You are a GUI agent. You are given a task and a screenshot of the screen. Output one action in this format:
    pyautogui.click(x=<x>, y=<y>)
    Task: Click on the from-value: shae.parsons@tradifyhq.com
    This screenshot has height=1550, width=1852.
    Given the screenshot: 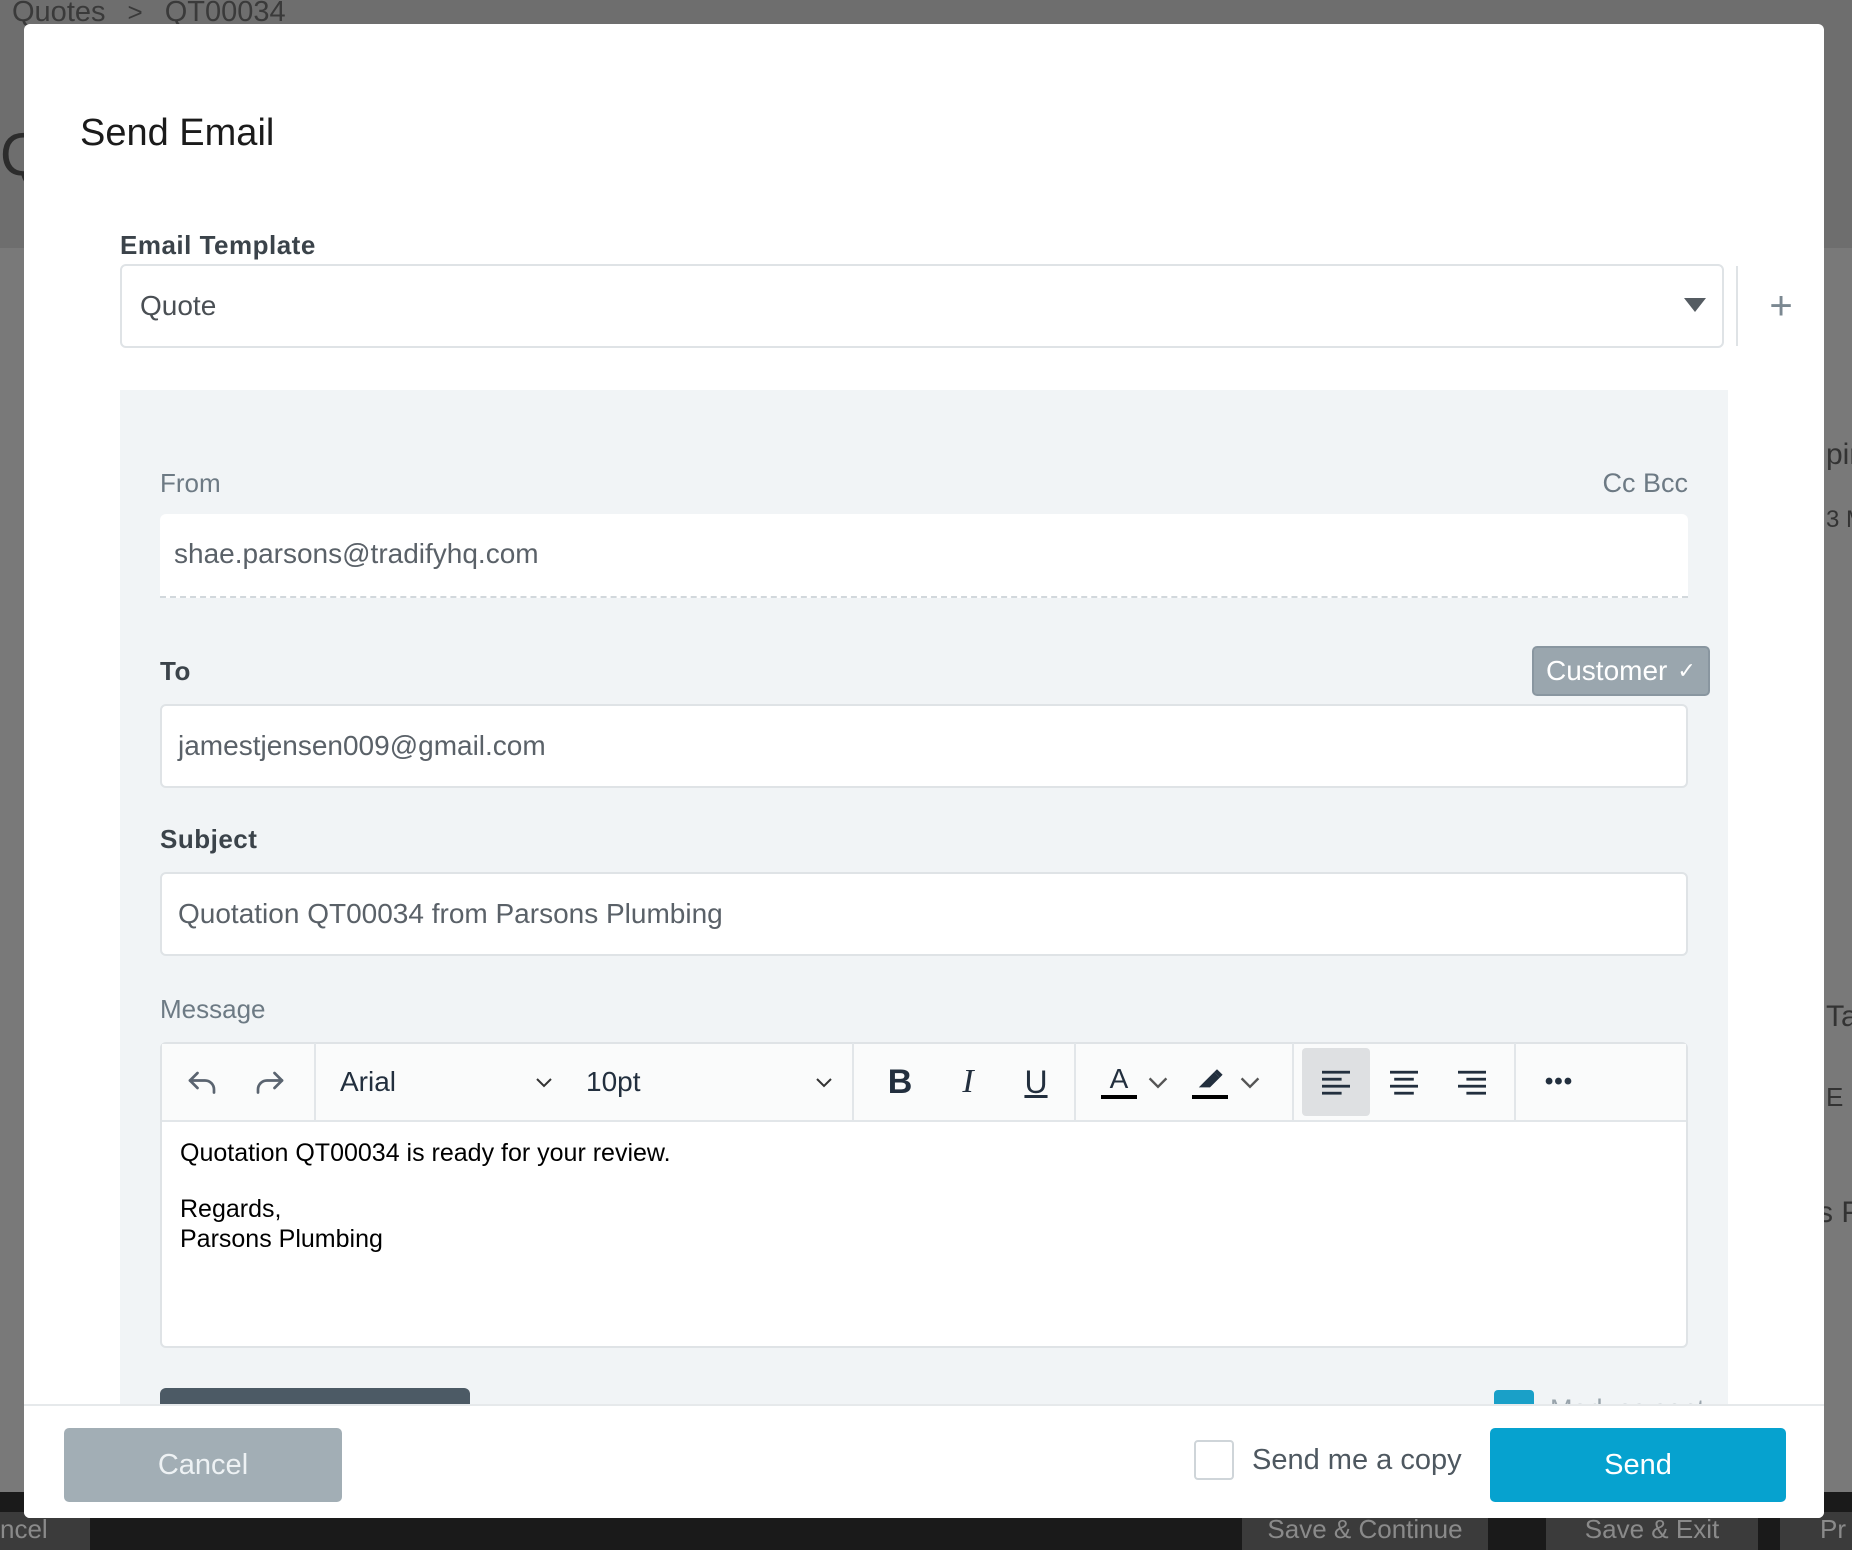 What is the action you would take?
    pyautogui.click(x=356, y=553)
    